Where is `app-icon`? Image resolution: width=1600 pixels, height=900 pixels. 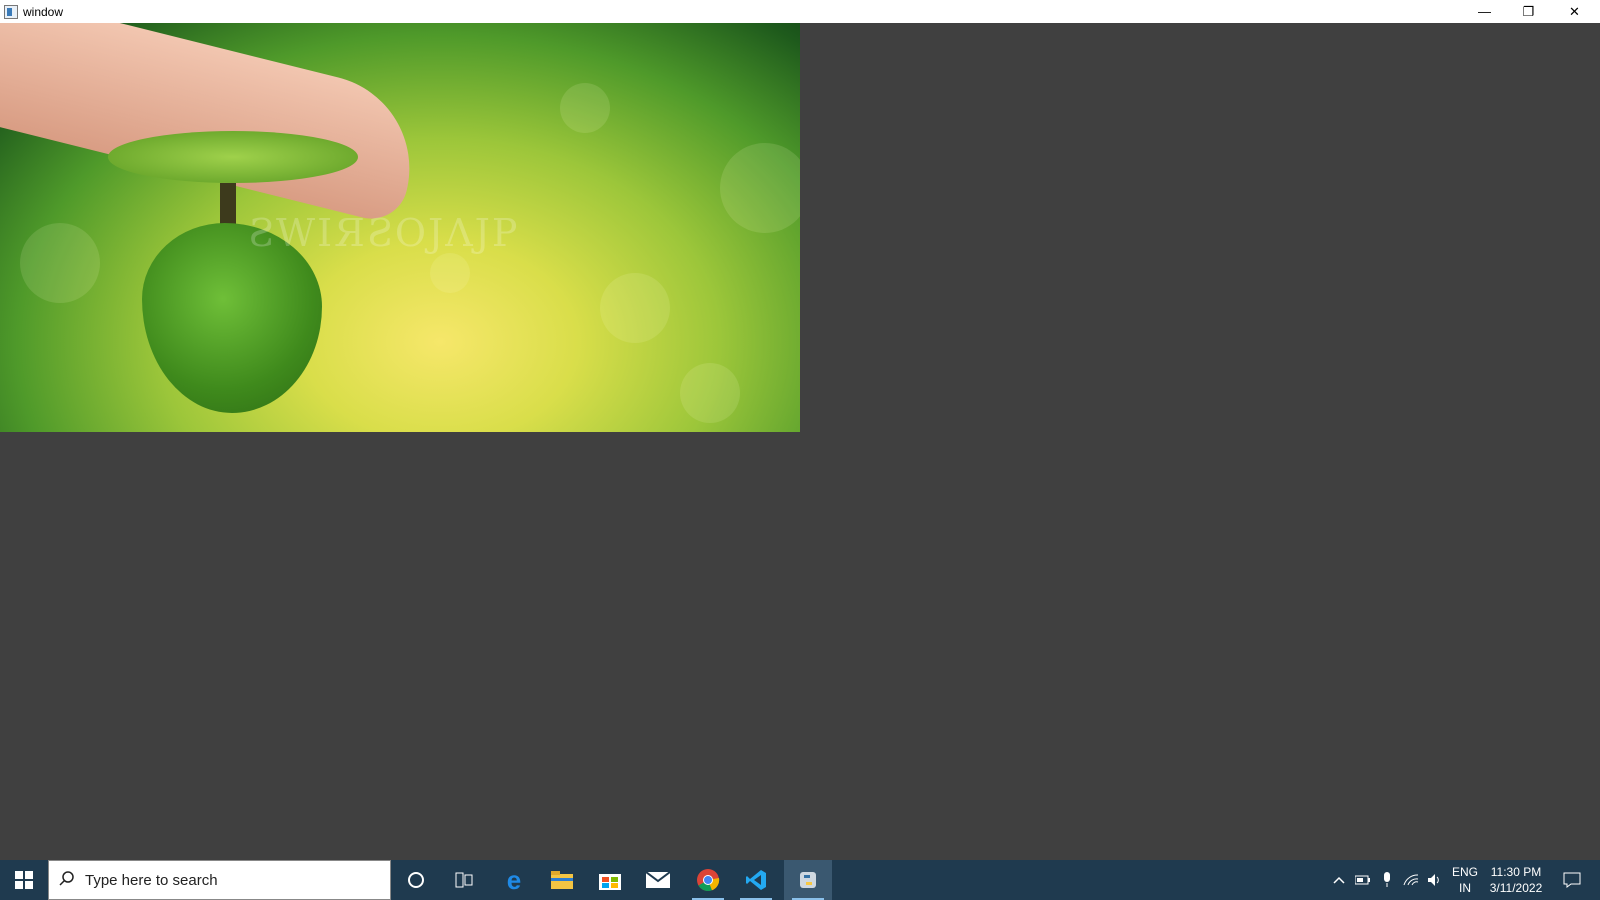 app-icon is located at coordinates (11, 11).